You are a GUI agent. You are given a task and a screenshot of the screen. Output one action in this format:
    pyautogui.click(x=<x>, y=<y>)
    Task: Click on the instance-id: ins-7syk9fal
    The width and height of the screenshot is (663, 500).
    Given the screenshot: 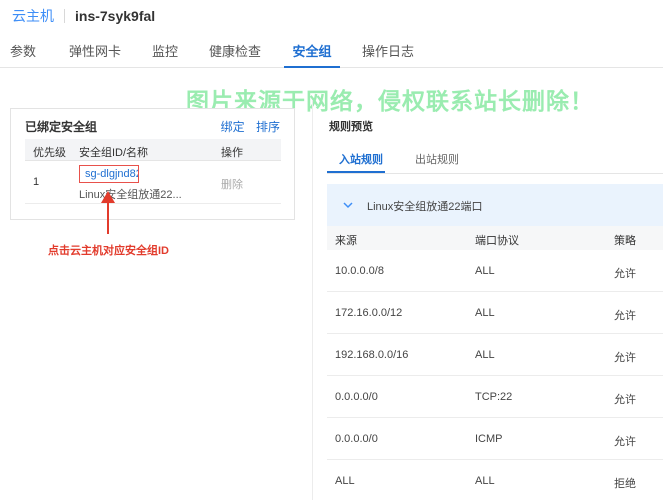 What is the action you would take?
    pyautogui.click(x=115, y=16)
    